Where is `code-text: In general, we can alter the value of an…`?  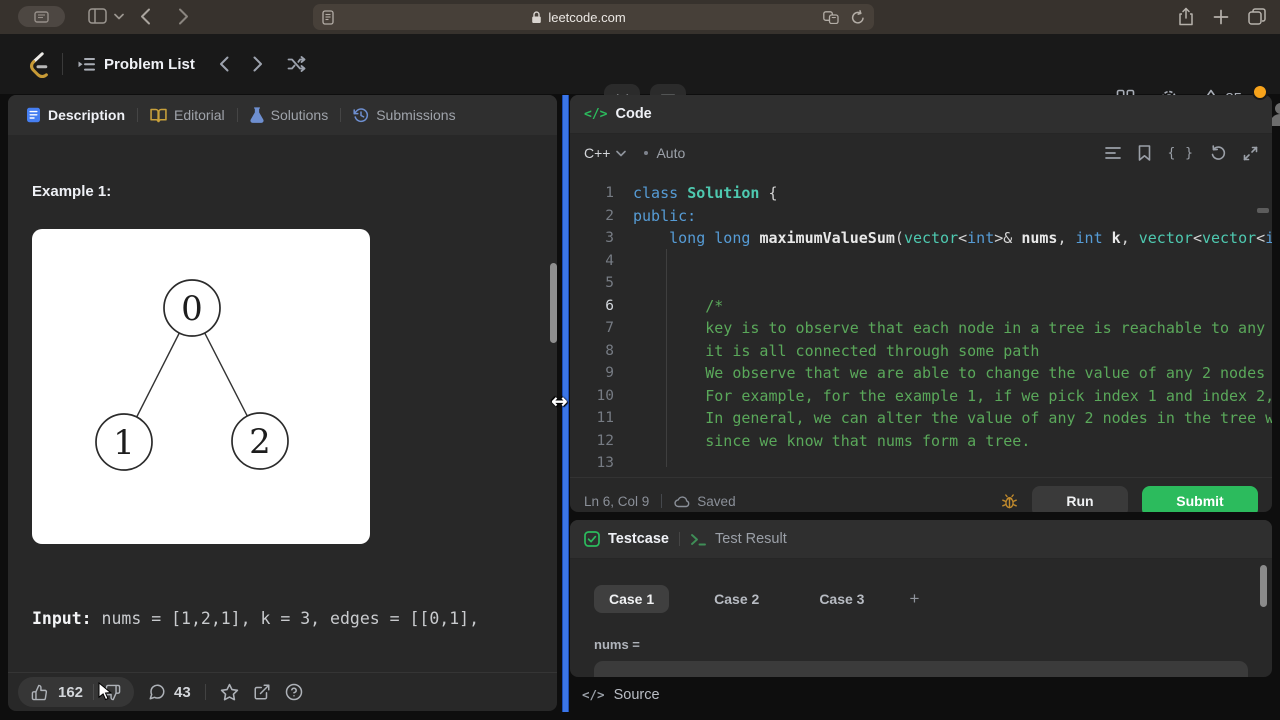
code-text: In general, we can alter the value of an… is located at coordinates (952, 418).